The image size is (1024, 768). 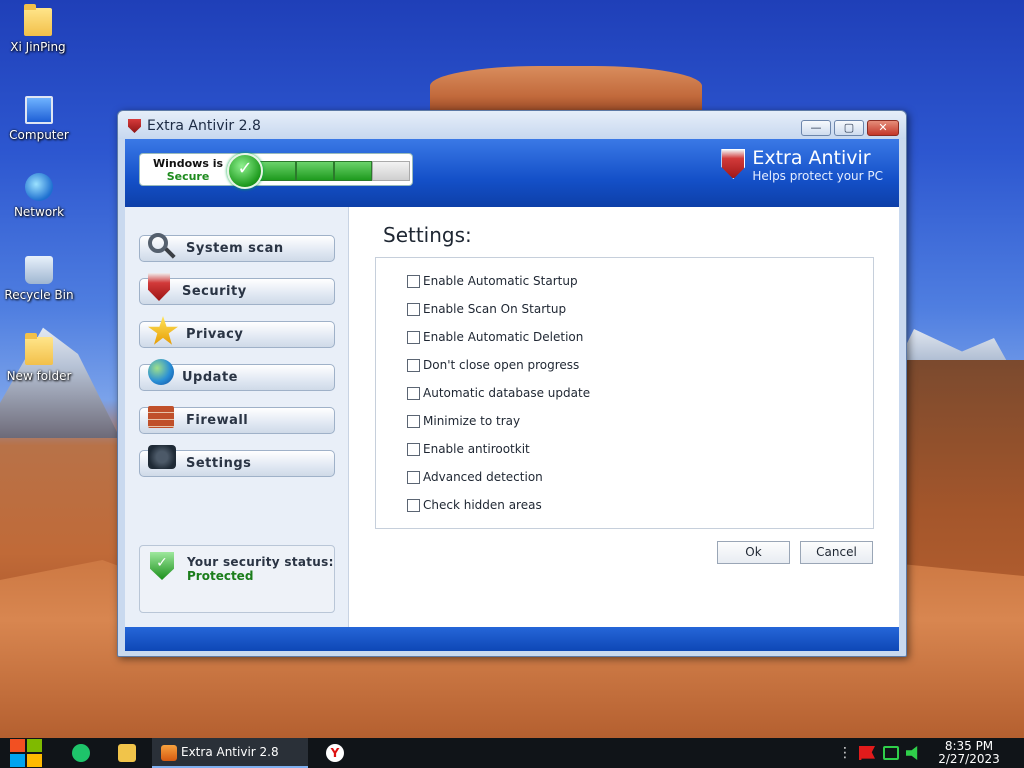 I want to click on window-title: Extra Antivir 2.8, so click(x=204, y=126).